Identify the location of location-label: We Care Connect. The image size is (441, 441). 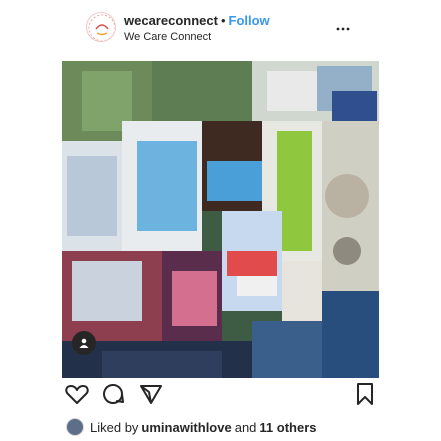
(167, 37).